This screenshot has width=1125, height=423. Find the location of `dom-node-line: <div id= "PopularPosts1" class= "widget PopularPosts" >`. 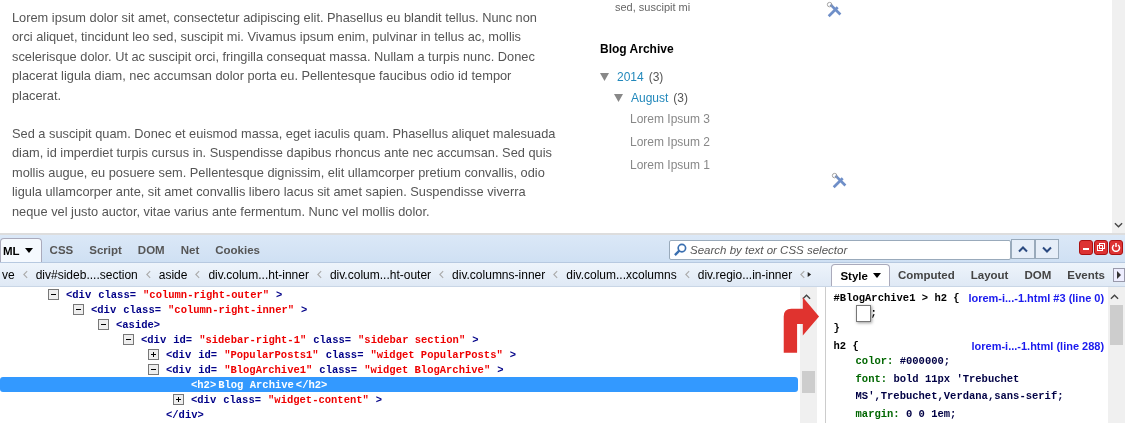

dom-node-line: <div id= "PopularPosts1" class= "widget PopularPosts" > is located at coordinates (260, 354).